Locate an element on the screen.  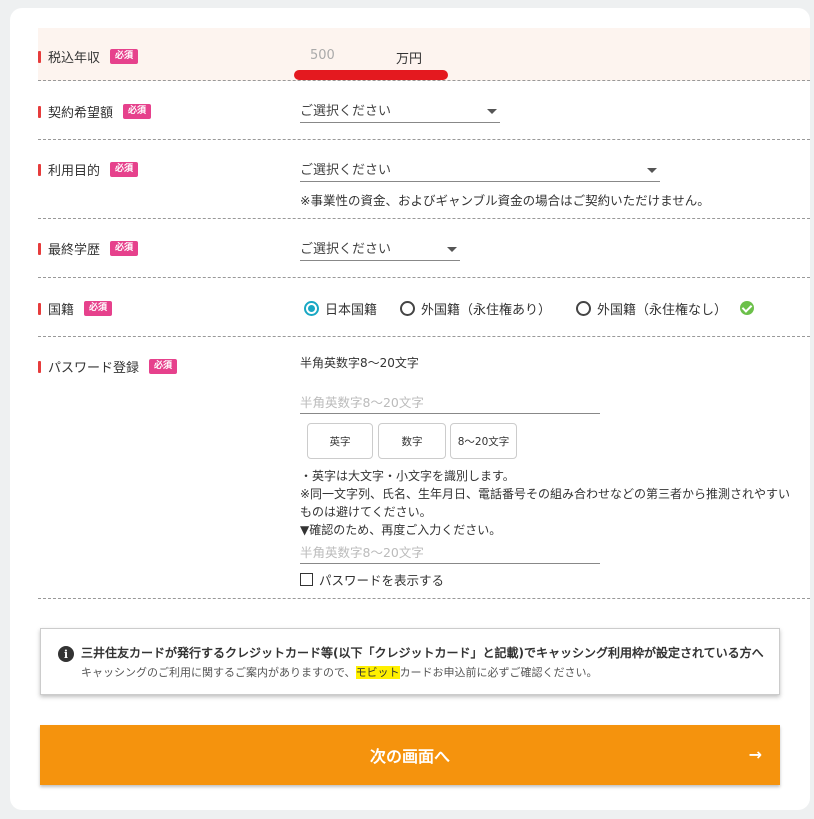
education-row: 最終学歴 必須 ご選択ください is located at coordinates (424, 248).